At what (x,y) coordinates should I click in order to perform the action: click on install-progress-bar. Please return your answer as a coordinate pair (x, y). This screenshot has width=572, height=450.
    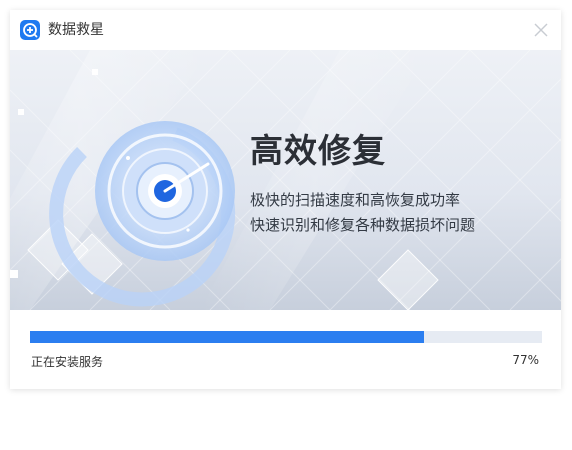
    Looking at the image, I should click on (286, 337).